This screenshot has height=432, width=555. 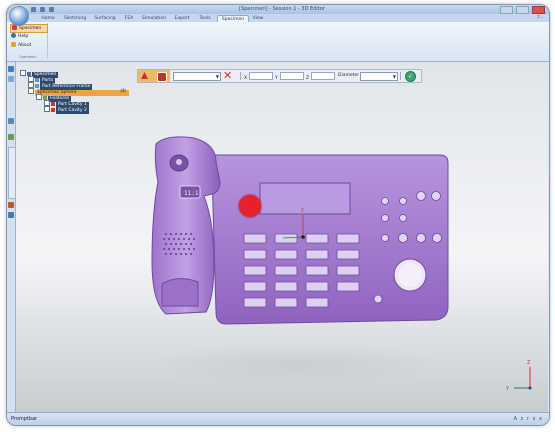 I want to click on ribbon-group-label: Specimen, so click(x=28, y=57).